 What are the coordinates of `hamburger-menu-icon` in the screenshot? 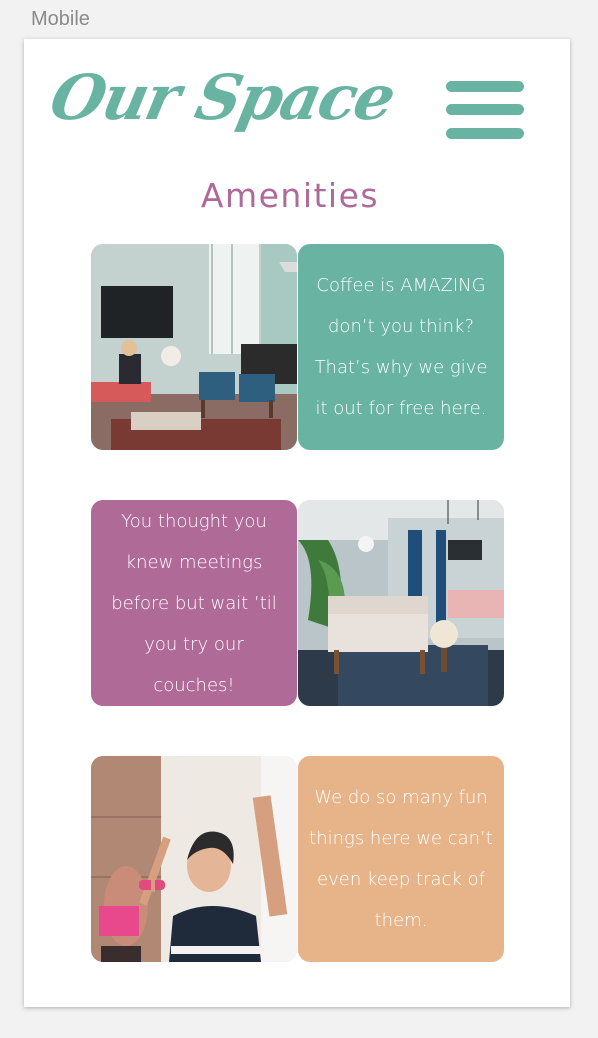 It's located at (485, 111).